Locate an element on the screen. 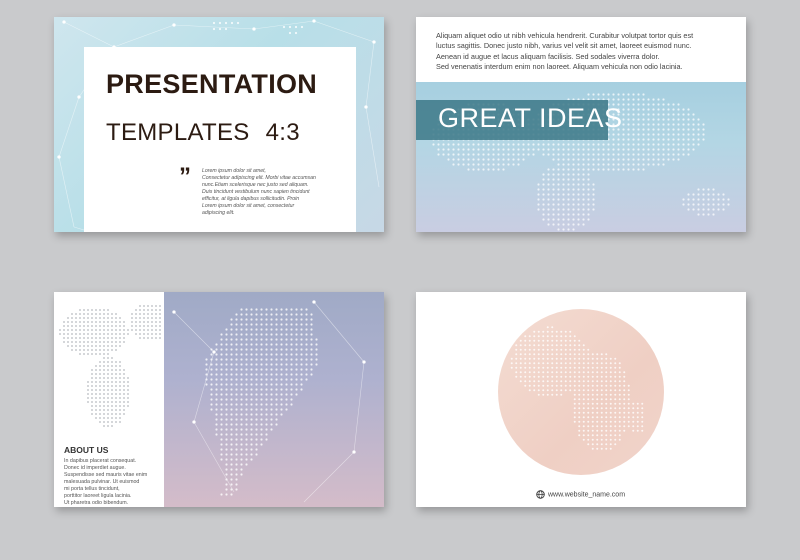  title-line-1: PRESENTATION is located at coordinates (212, 84).